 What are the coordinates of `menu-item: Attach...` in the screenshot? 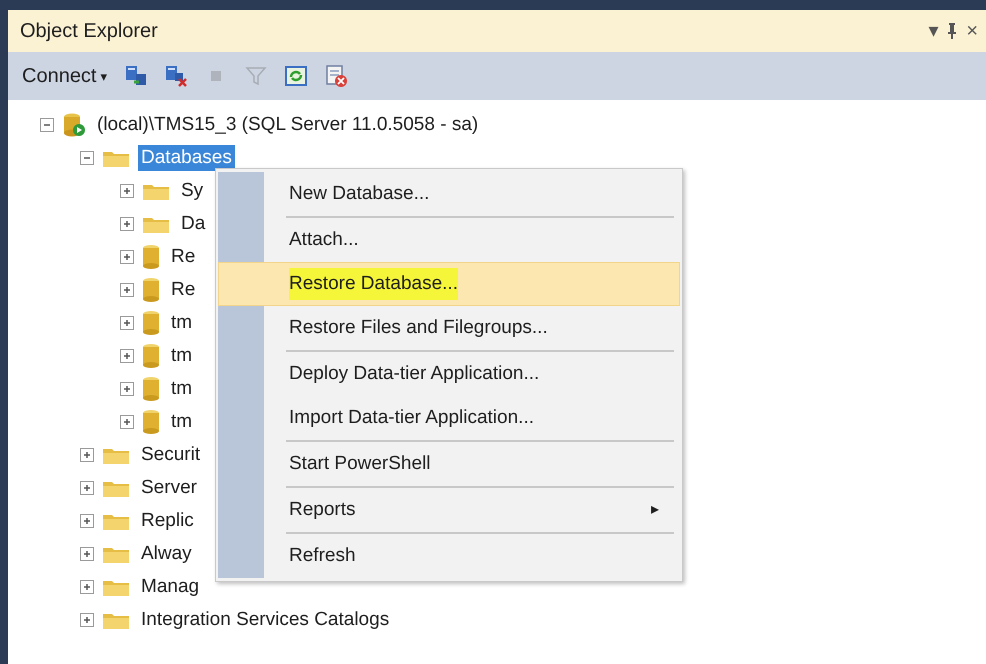 It's located at (449, 240).